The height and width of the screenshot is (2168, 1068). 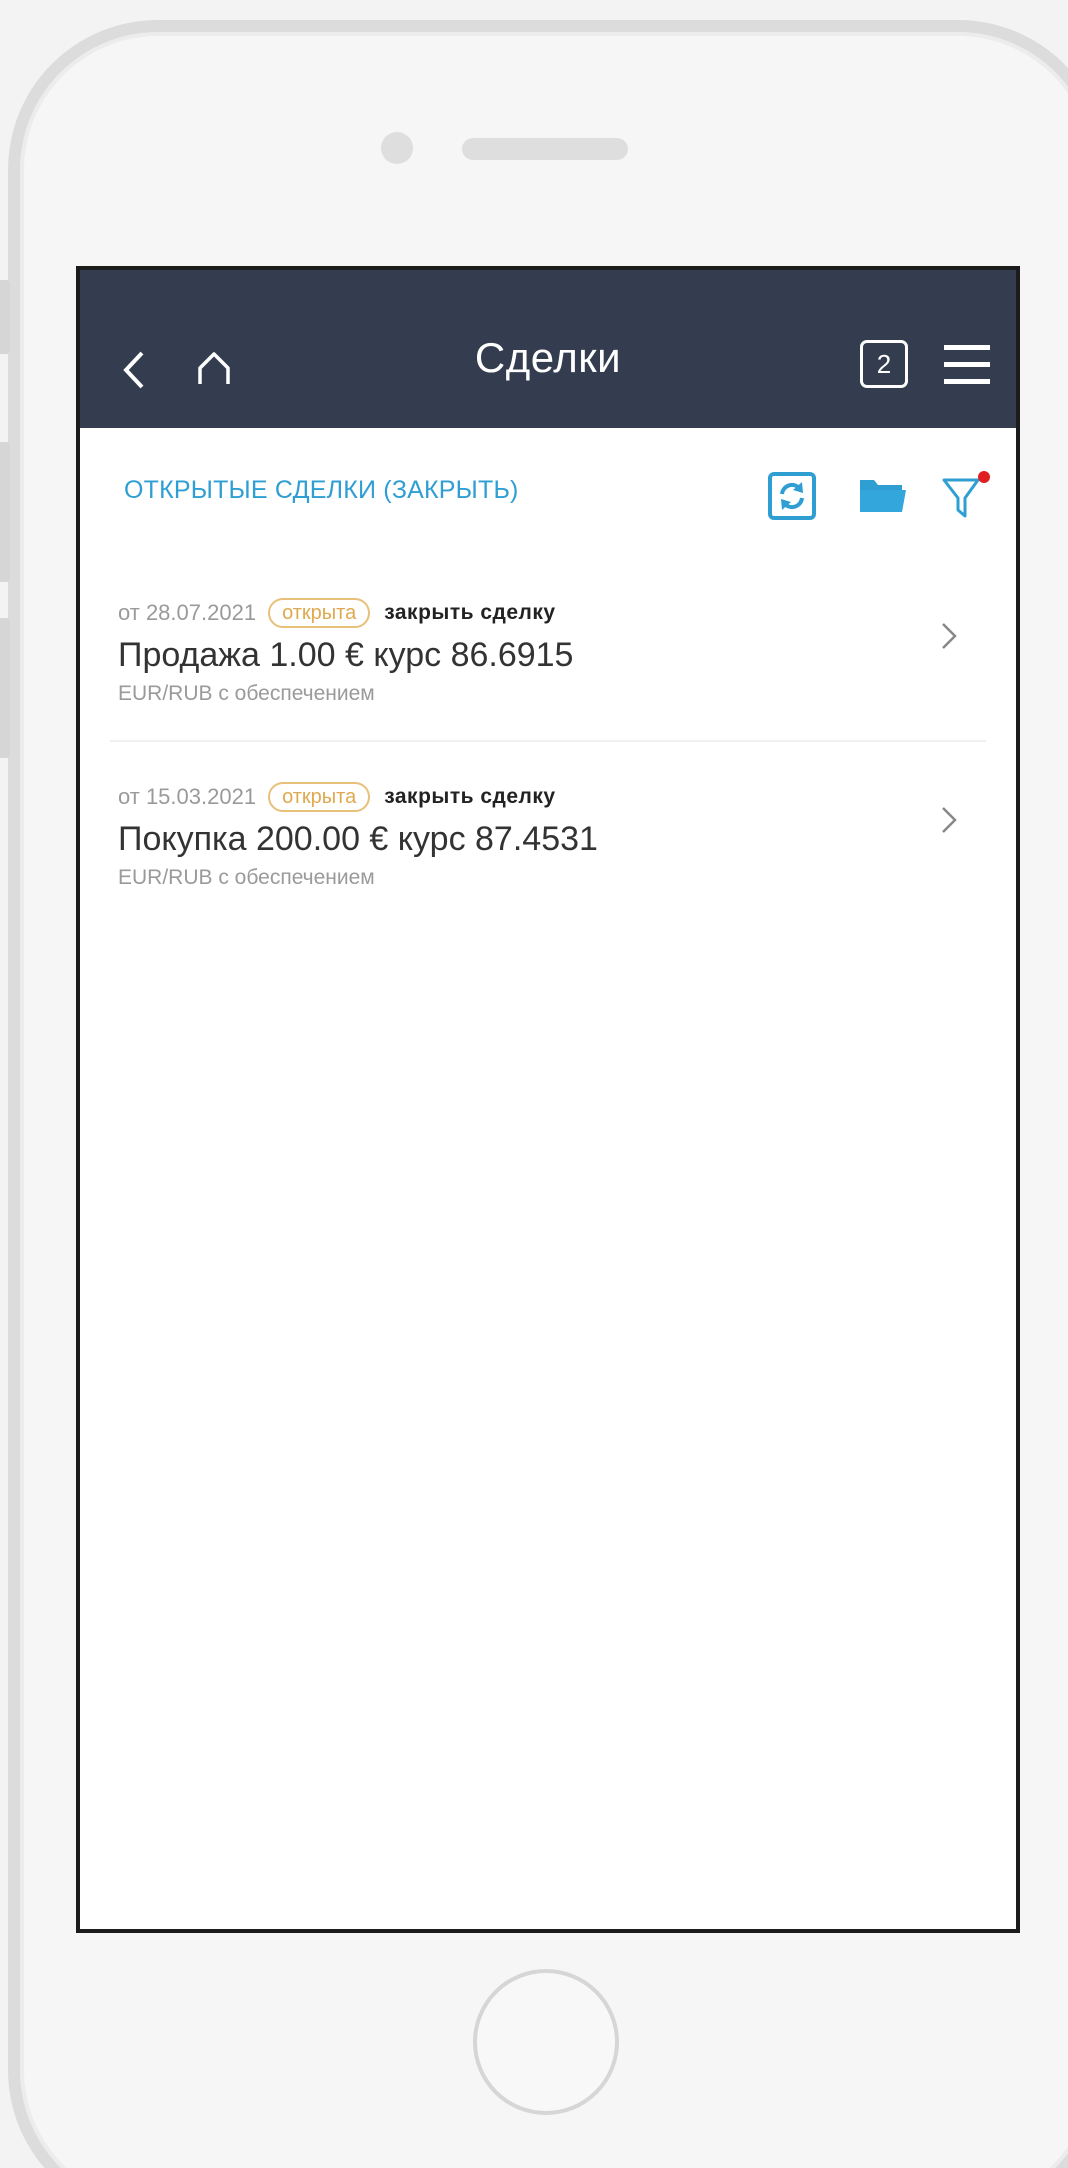 I want to click on filter-icon, so click(x=965, y=497).